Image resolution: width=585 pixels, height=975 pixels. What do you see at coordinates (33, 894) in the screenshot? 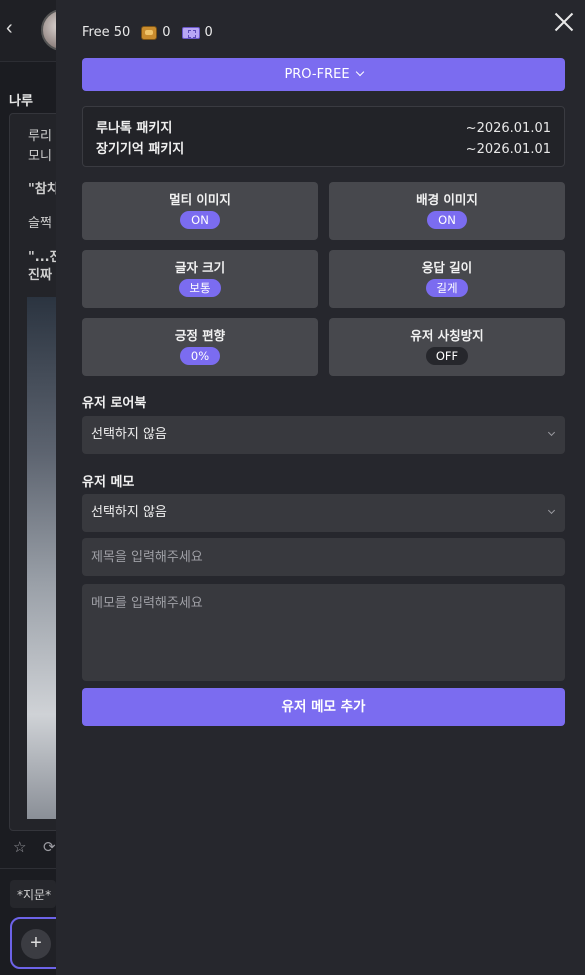
I see `hint-chip: *지문*` at bounding box center [33, 894].